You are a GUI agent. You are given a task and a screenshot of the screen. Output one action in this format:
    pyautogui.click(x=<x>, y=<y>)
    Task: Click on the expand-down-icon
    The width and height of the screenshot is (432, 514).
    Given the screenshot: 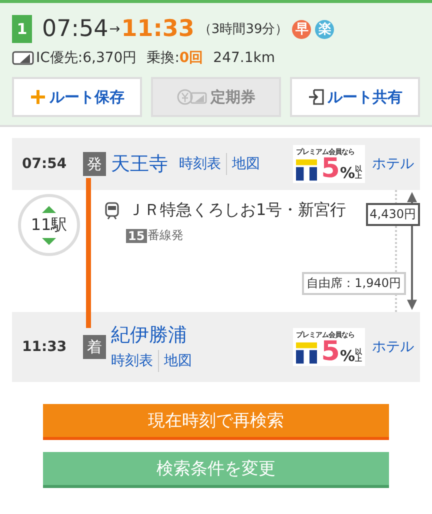 What is the action you would take?
    pyautogui.click(x=49, y=241)
    